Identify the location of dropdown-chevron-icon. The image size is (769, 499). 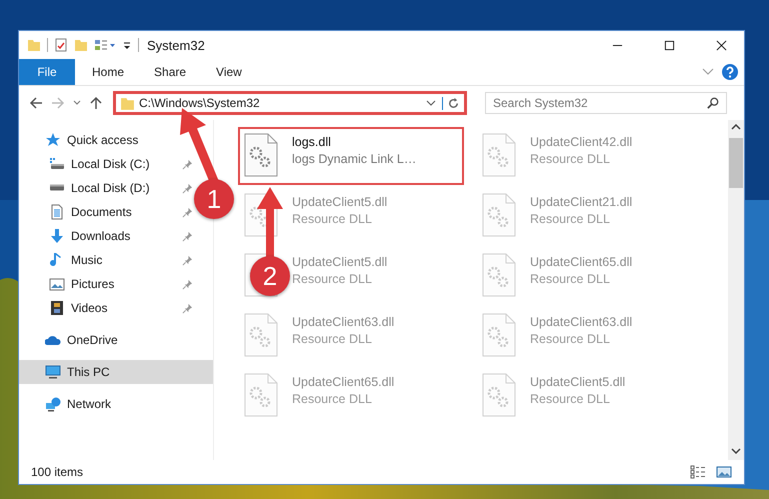
(431, 103).